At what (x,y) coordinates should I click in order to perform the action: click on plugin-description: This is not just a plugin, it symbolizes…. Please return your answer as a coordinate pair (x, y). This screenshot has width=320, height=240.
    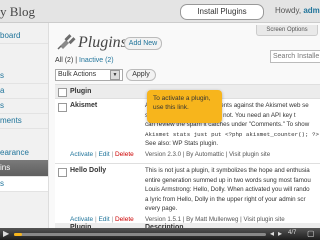
    Looking at the image, I should click on (232, 190).